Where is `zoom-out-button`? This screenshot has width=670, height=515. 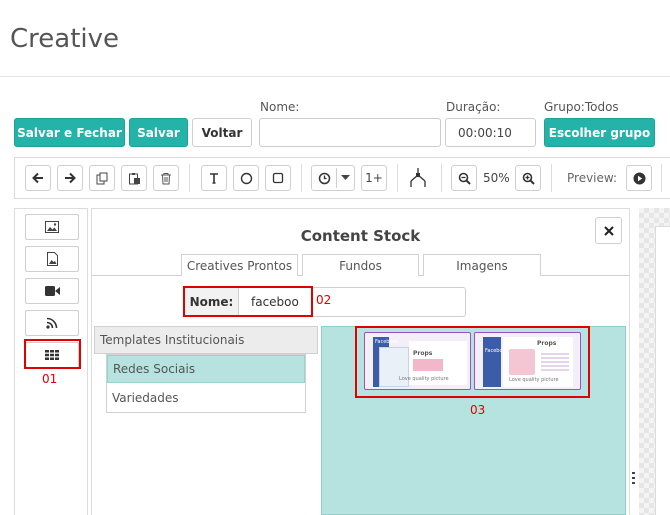 zoom-out-button is located at coordinates (464, 178).